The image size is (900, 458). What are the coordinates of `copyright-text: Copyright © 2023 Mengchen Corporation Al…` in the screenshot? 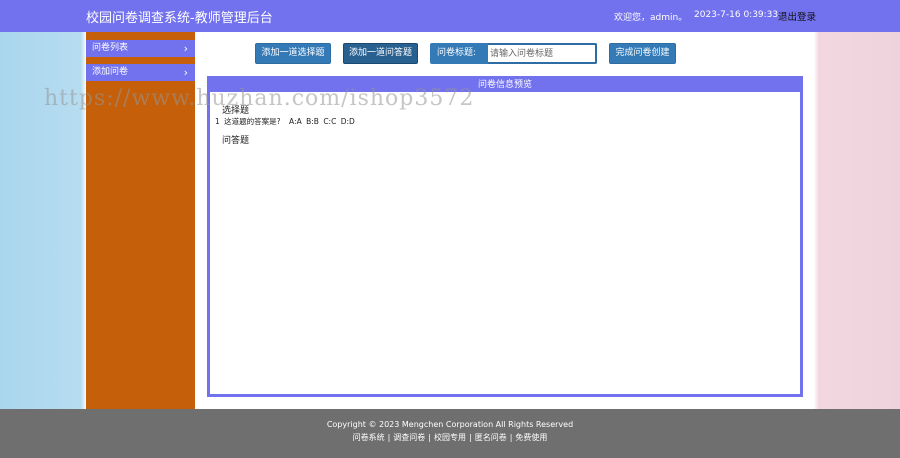 It's located at (450, 424).